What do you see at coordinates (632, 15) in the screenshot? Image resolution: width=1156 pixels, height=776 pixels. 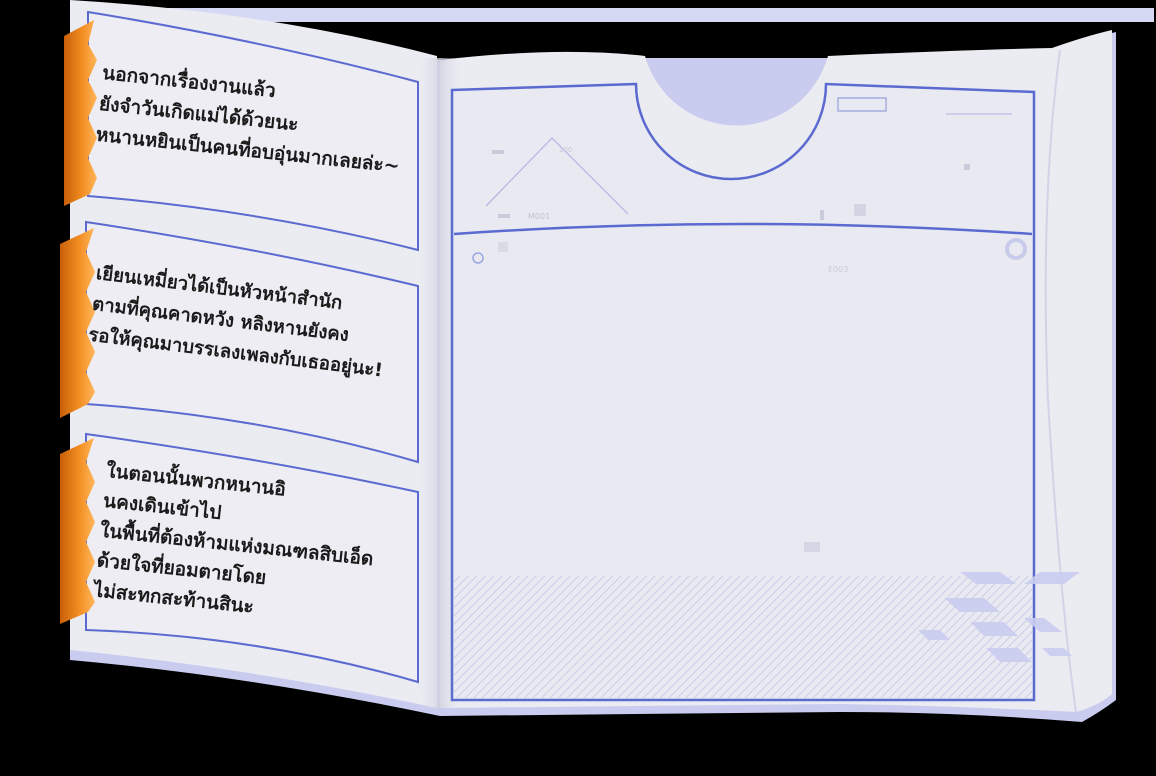 I see `top-edge-strip` at bounding box center [632, 15].